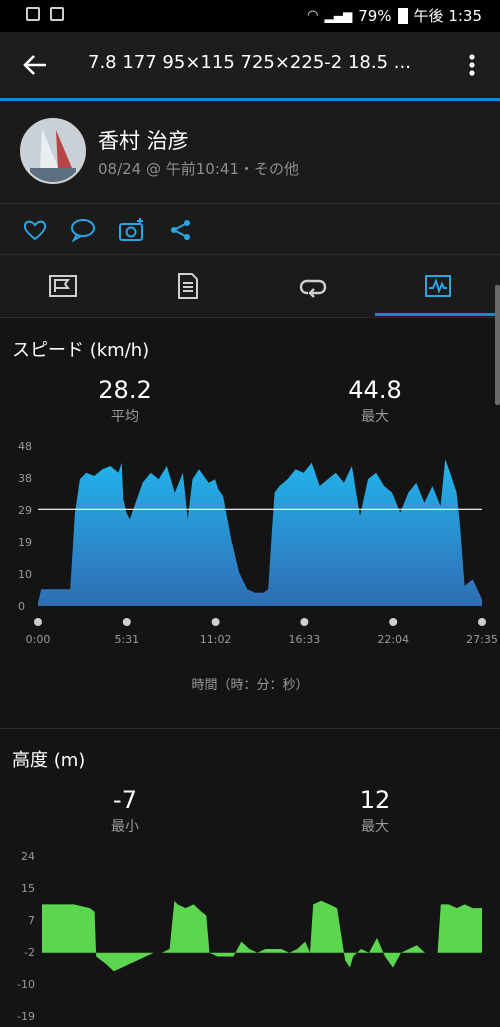 This screenshot has height=1027, width=500. I want to click on y-tick-label: 29, so click(25, 510).